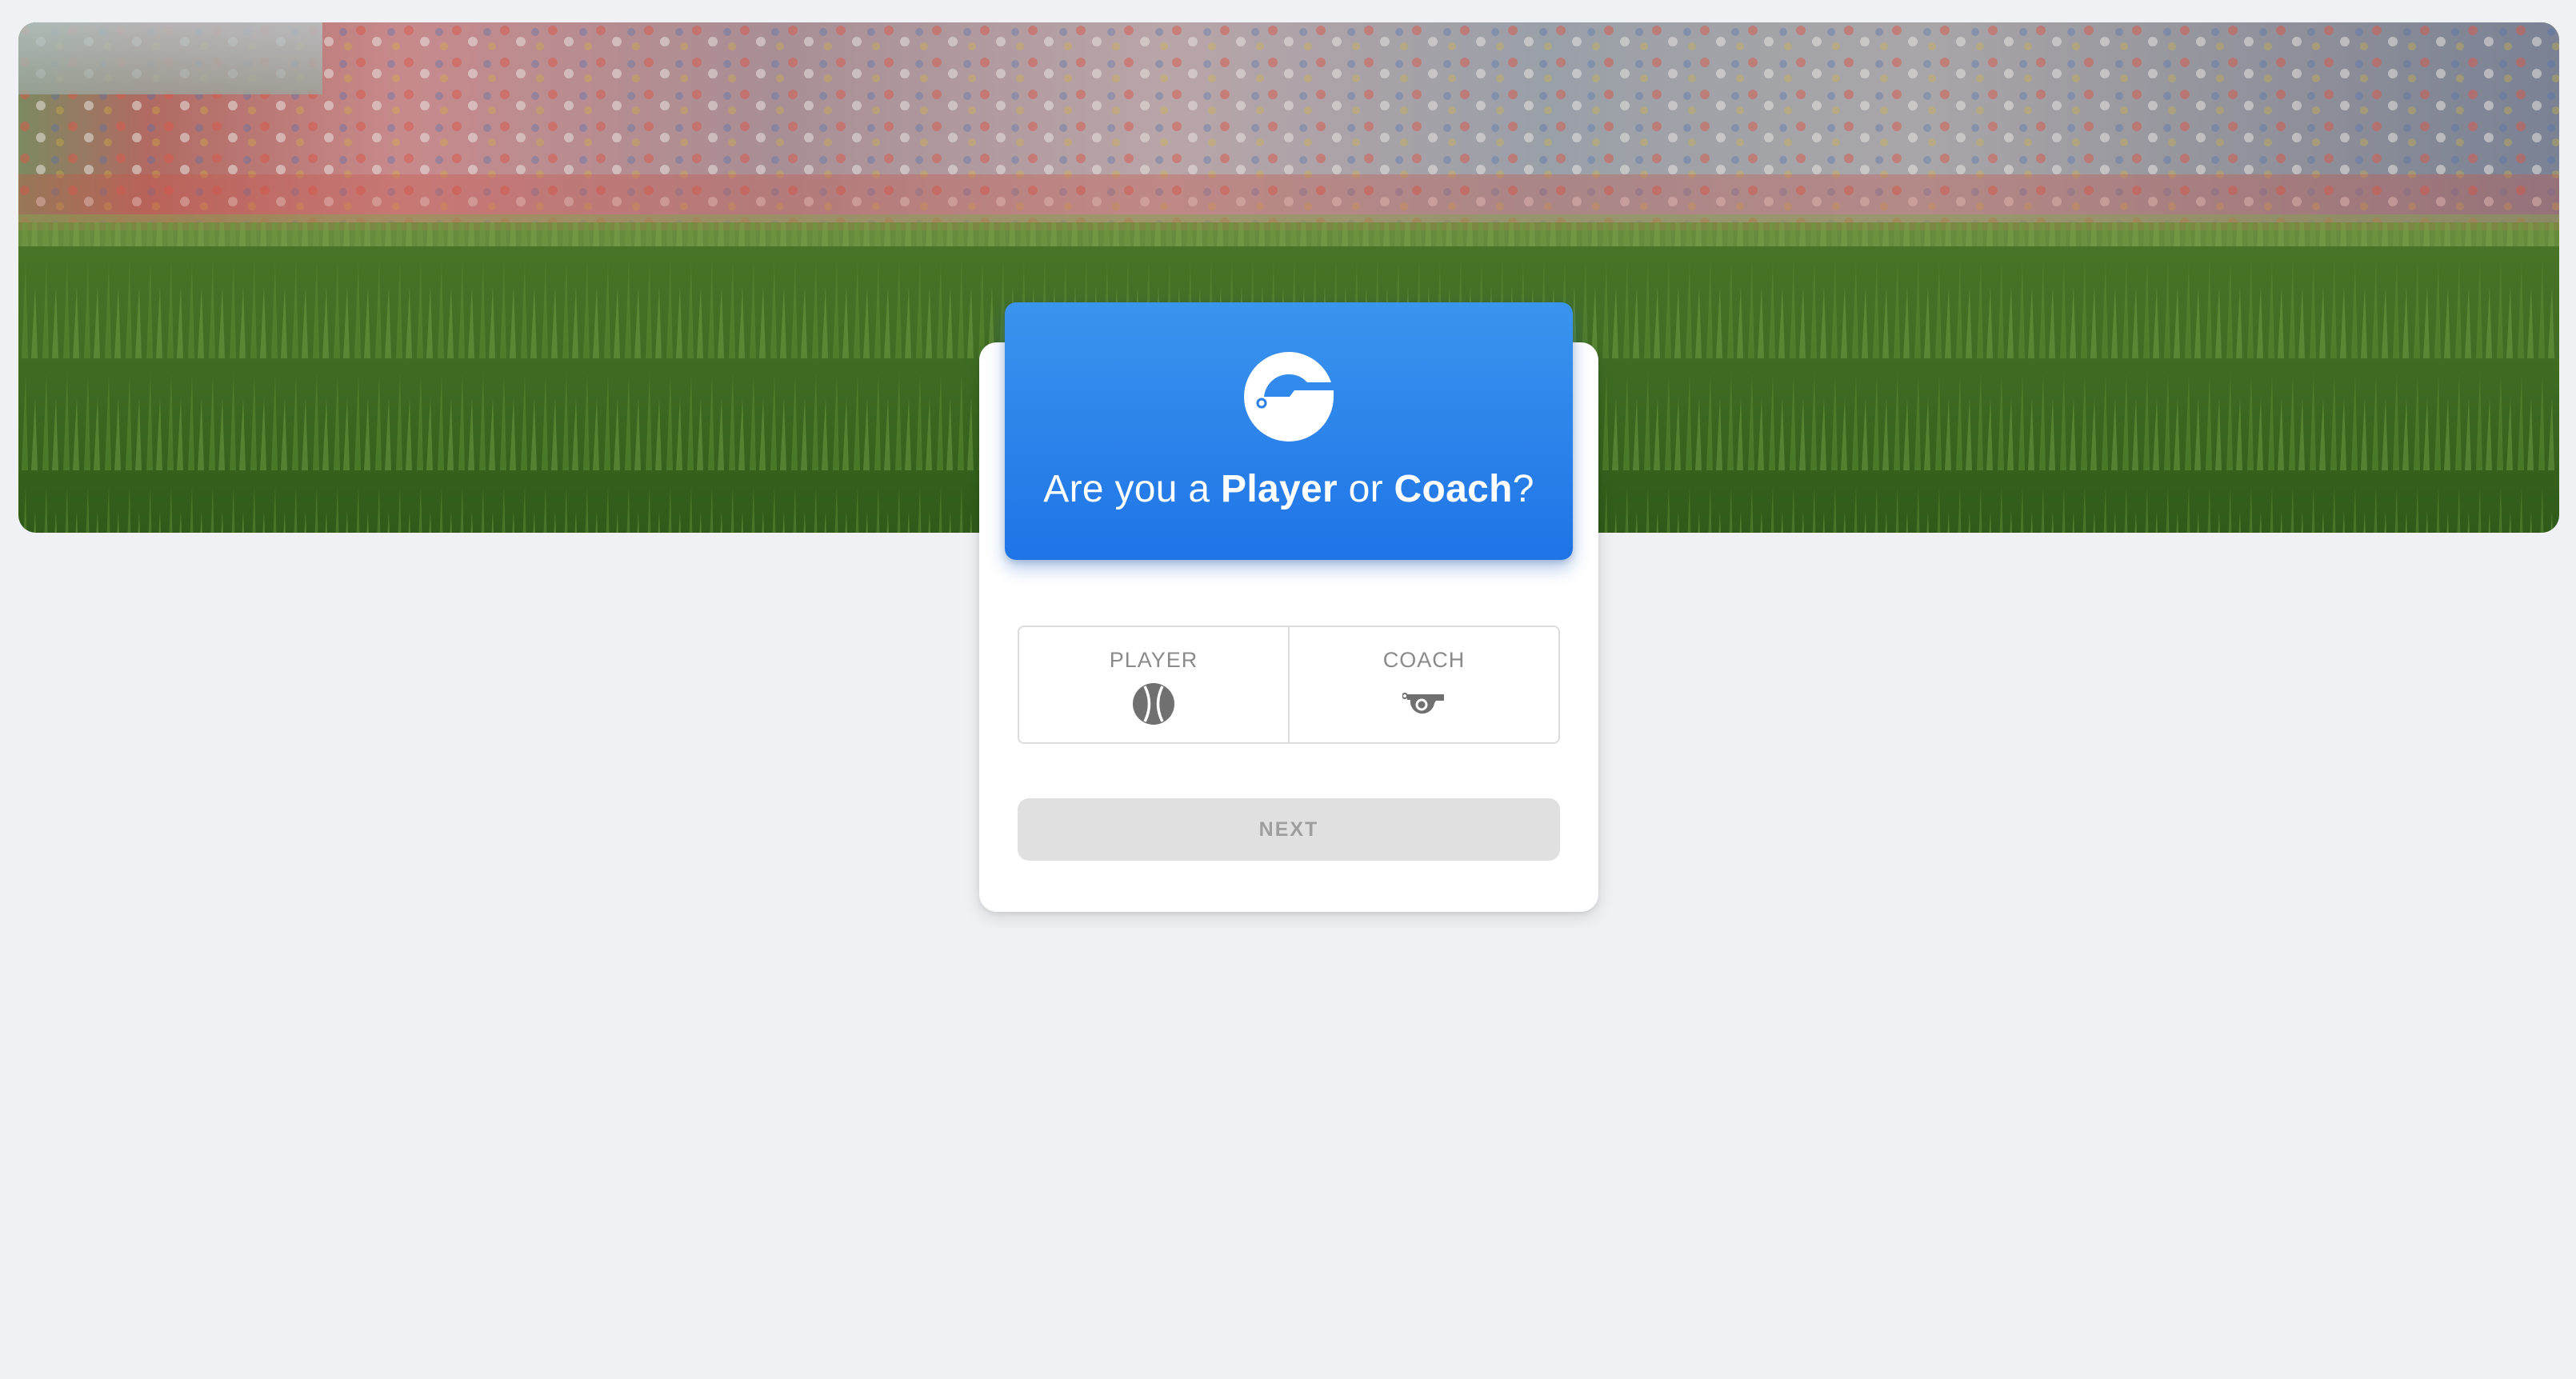 Image resolution: width=2576 pixels, height=1379 pixels. What do you see at coordinates (1453, 489) in the screenshot?
I see `headline-coach: Coach` at bounding box center [1453, 489].